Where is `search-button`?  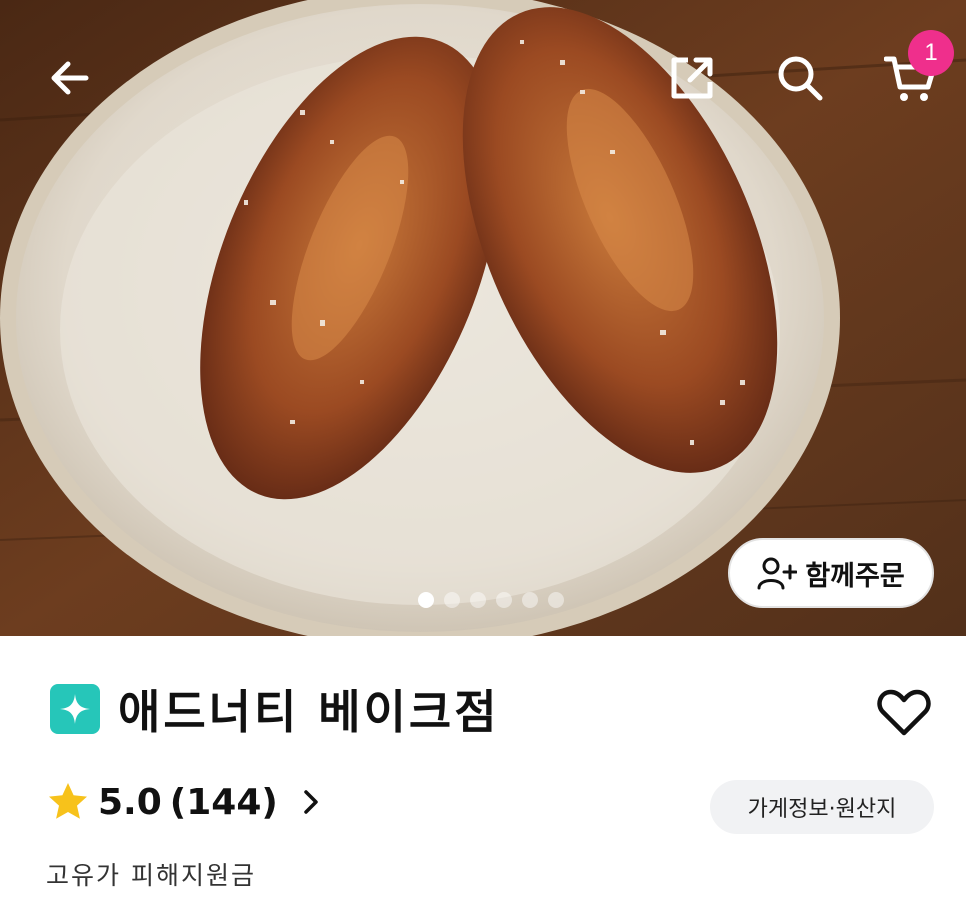 search-button is located at coordinates (800, 78).